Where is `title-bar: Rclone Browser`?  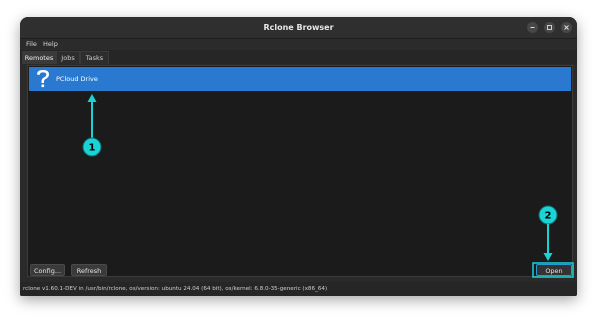 title-bar: Rclone Browser is located at coordinates (298, 28).